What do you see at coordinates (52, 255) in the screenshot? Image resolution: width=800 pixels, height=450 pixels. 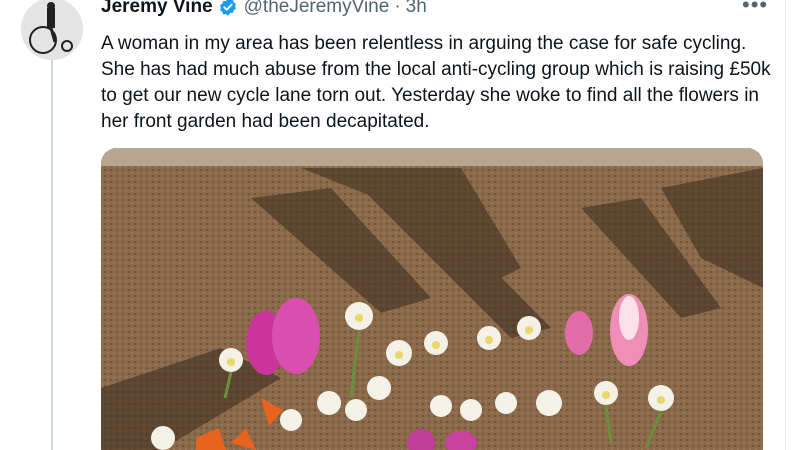 I see `thread-line` at bounding box center [52, 255].